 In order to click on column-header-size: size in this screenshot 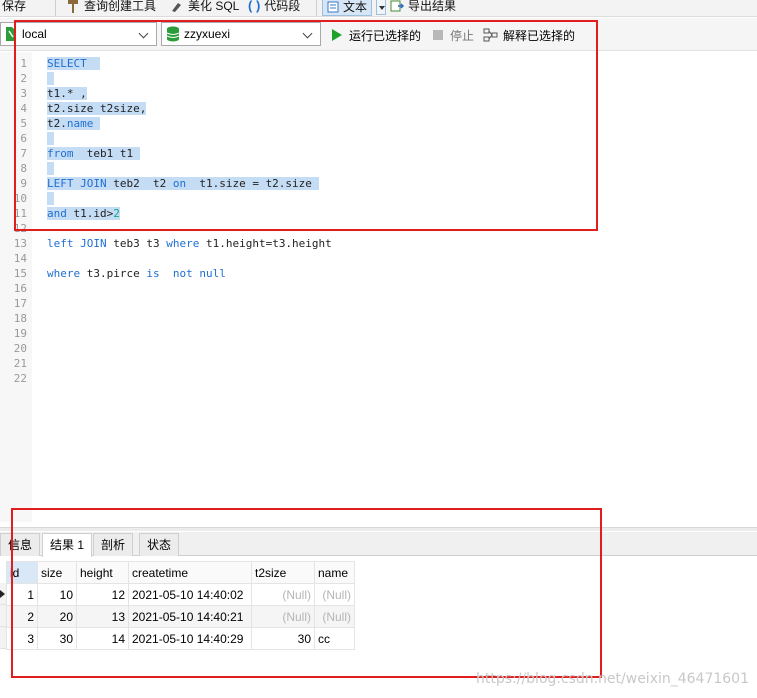, I will do `click(57, 572)`.